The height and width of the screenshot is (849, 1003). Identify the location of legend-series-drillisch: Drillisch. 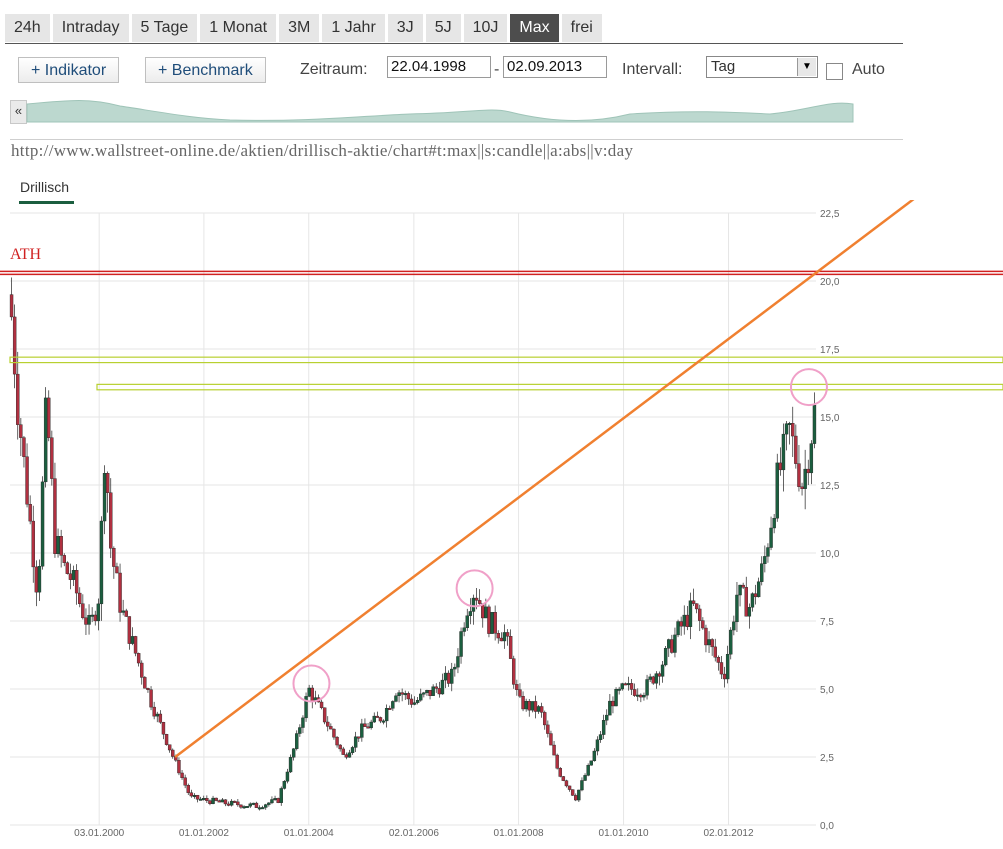
(44, 187).